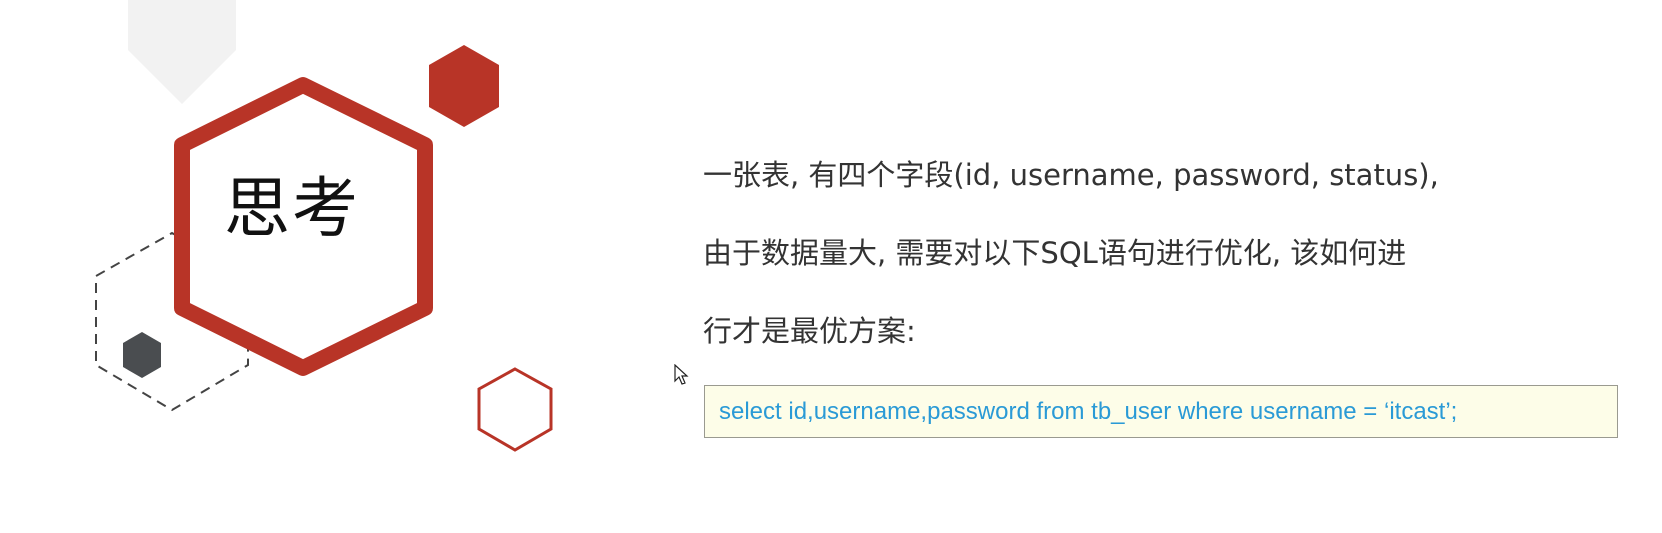  Describe the element at coordinates (292, 208) in the screenshot. I see `page-title: 思考` at that location.